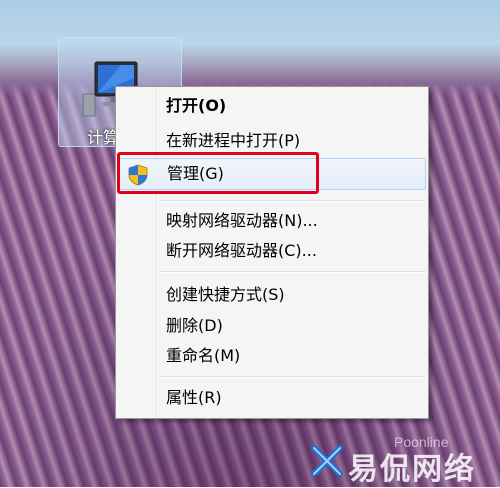 This screenshot has height=488, width=500. I want to click on menu-item-properties: 属性(R), so click(272, 398).